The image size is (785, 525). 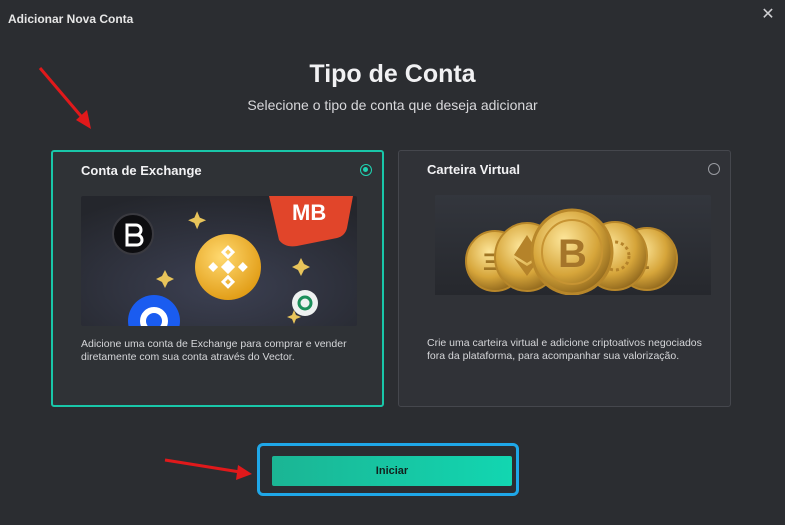 I want to click on wallet-illustration: Ξ Ł B, so click(x=573, y=260).